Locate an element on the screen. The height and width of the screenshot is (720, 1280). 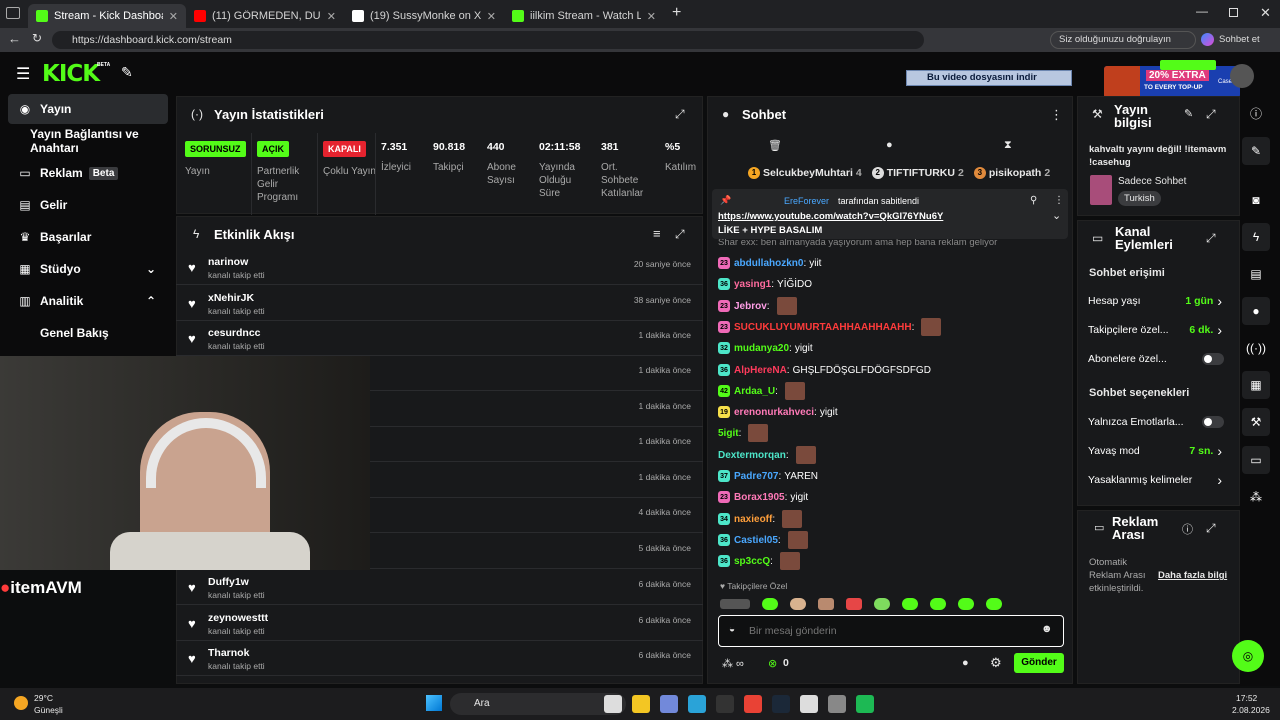
points-icon: ⁂ is located at coordinates (1256, 497).